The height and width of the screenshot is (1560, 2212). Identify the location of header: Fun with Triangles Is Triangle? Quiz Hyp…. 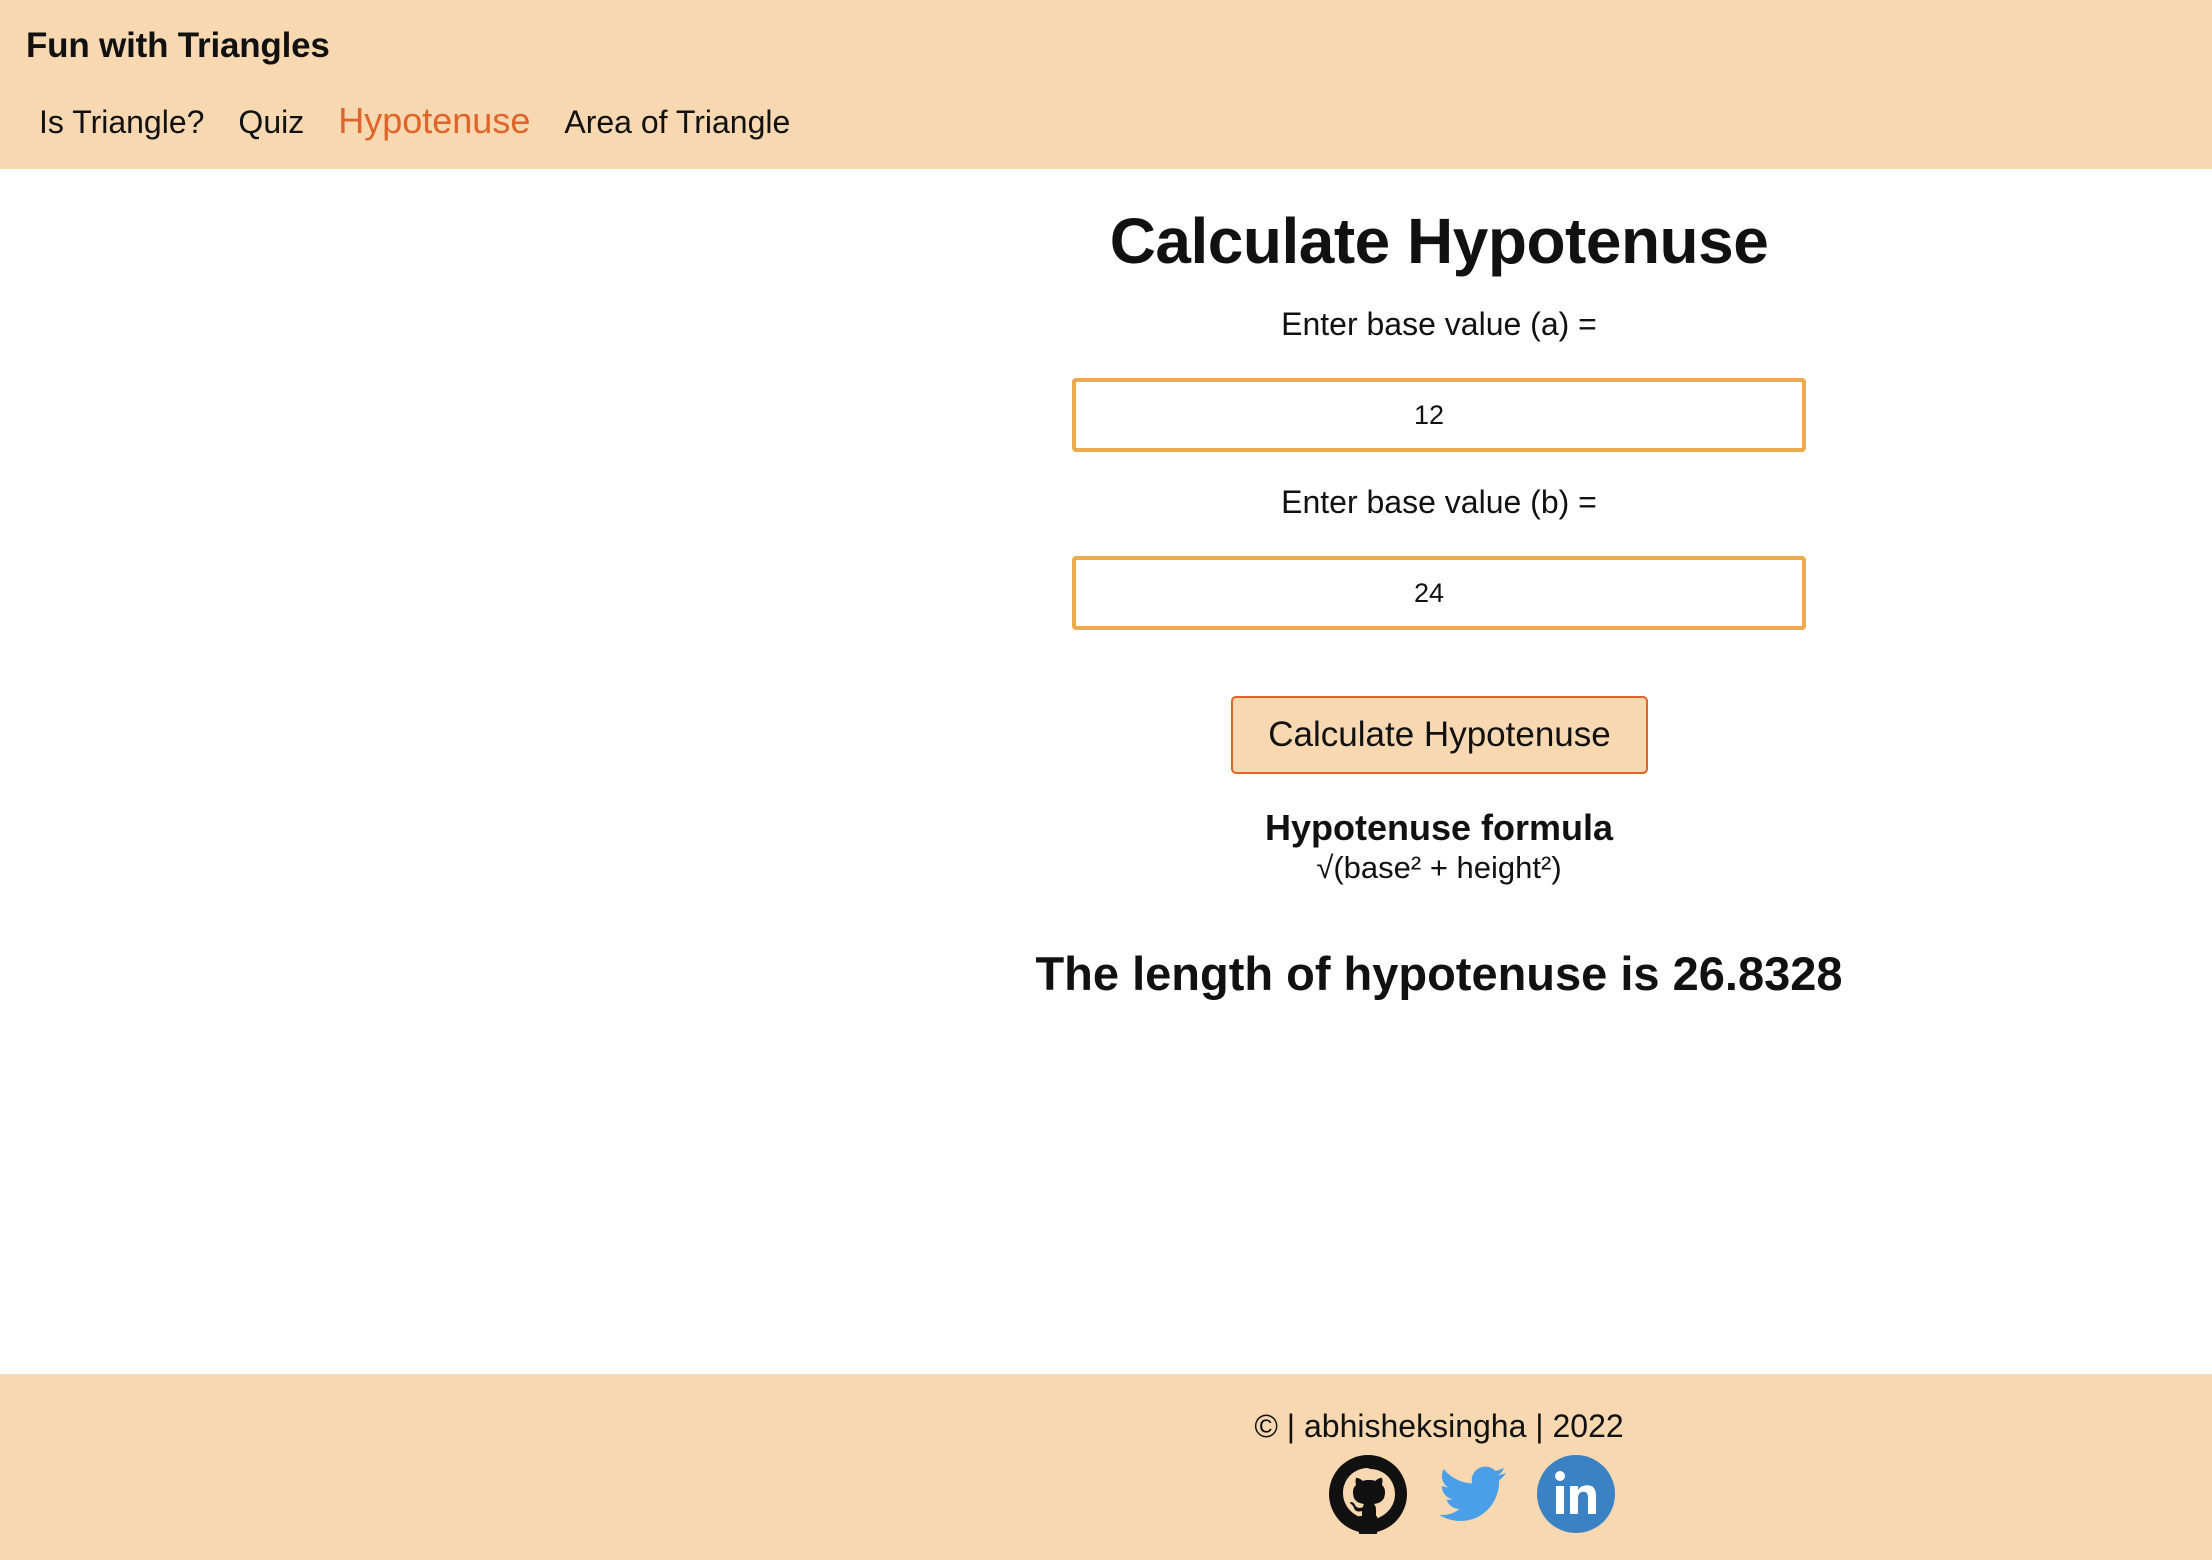
(1106, 84).